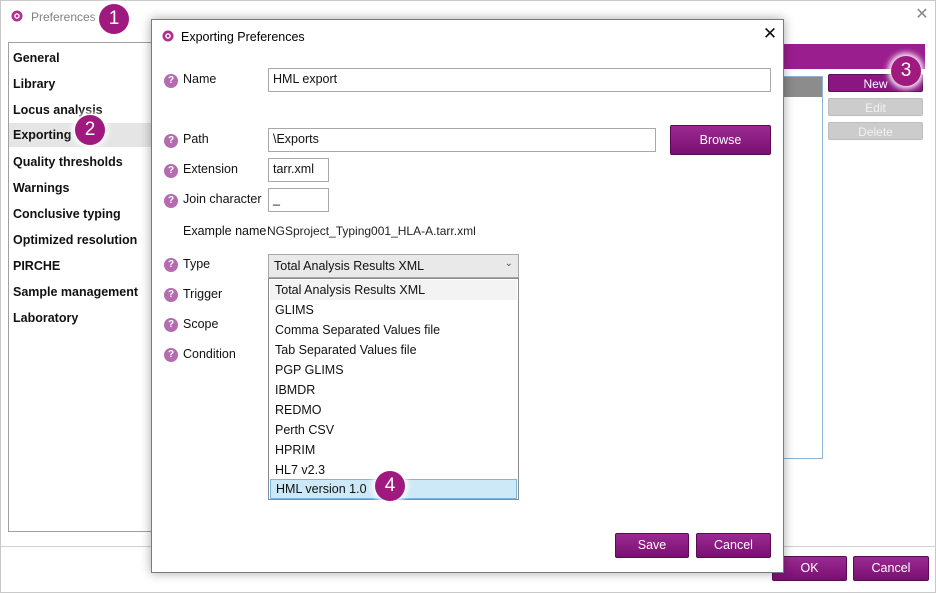 This screenshot has height=593, width=936. What do you see at coordinates (508, 263) in the screenshot?
I see `chevron-down-icon: ⌄` at bounding box center [508, 263].